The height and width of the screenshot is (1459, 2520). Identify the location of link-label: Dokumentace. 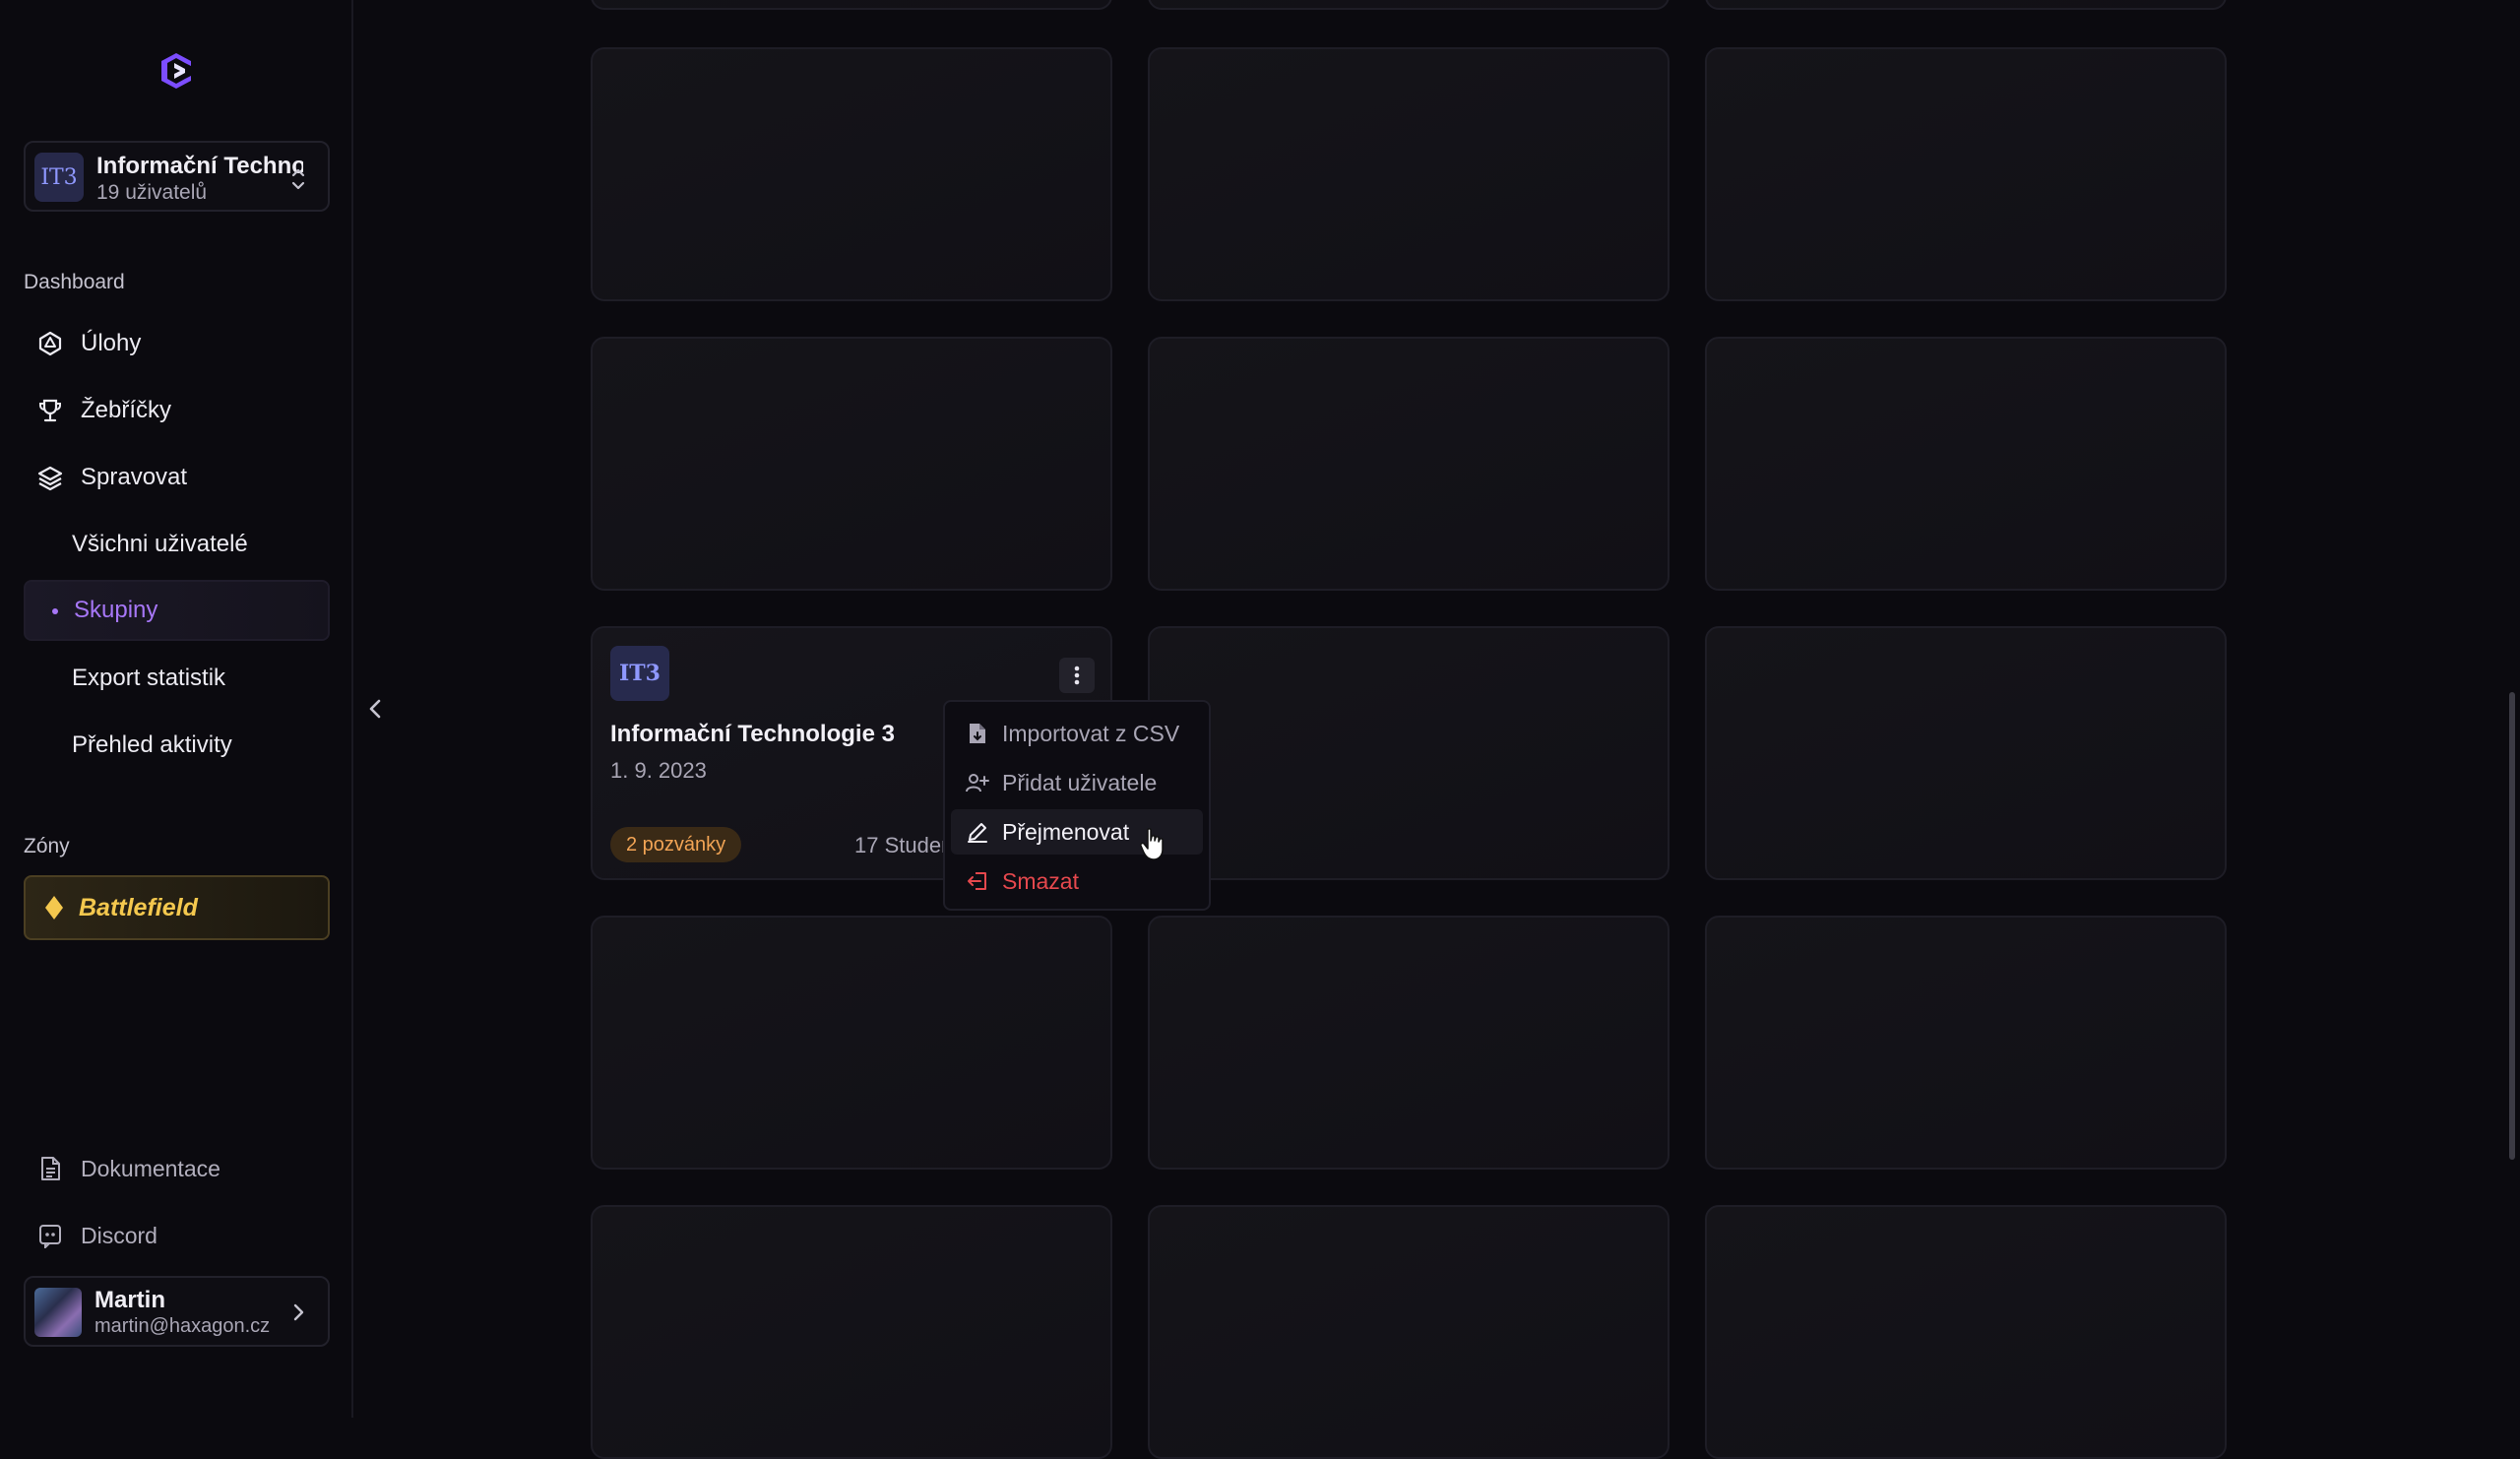
(150, 1168).